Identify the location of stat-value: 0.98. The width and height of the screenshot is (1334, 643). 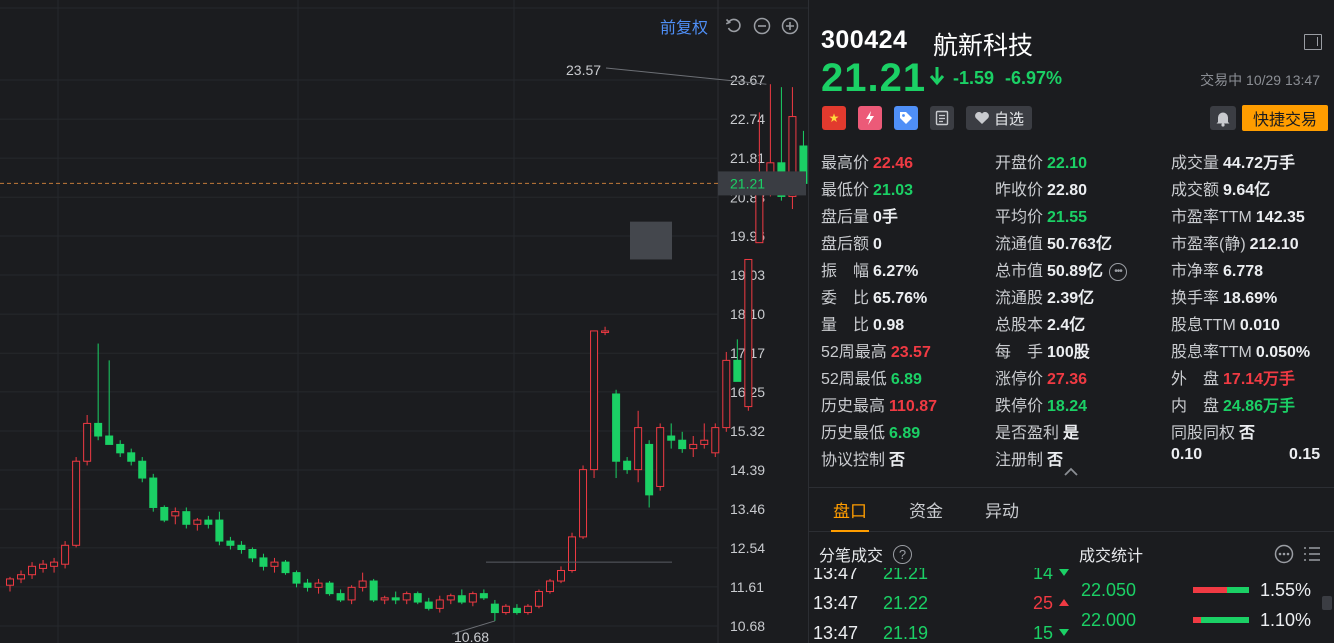
(889, 325).